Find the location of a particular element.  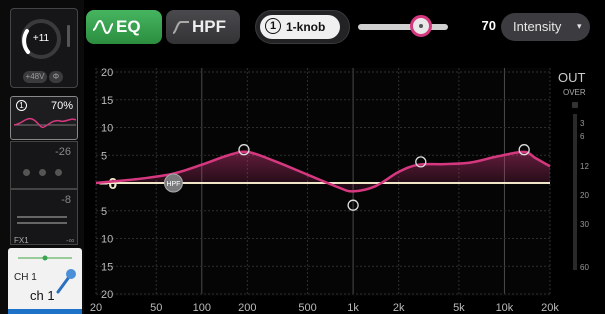

eq-thumbnail: 1 70% is located at coordinates (44, 118).